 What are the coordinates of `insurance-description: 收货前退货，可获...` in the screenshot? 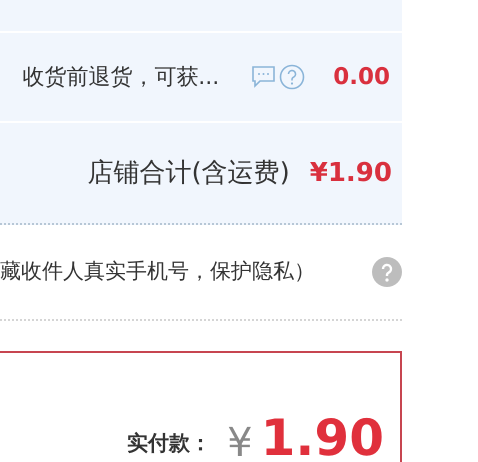 It's located at (121, 78).